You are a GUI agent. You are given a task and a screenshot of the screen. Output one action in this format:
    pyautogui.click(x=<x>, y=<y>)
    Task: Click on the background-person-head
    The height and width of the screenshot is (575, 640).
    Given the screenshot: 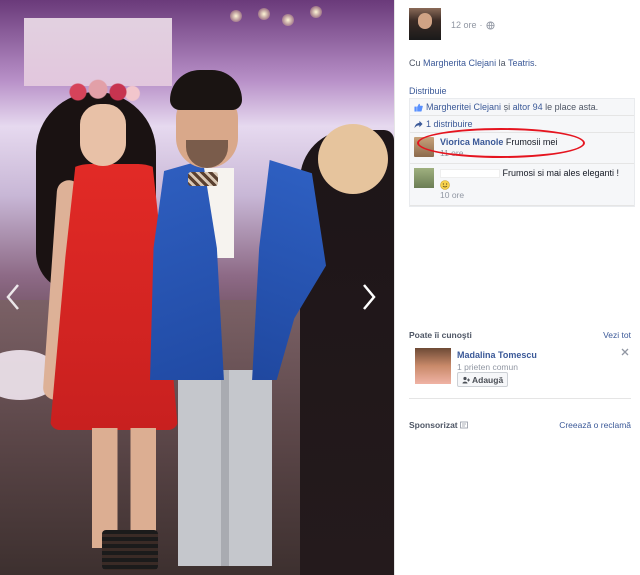 What is the action you would take?
    pyautogui.click(x=353, y=159)
    